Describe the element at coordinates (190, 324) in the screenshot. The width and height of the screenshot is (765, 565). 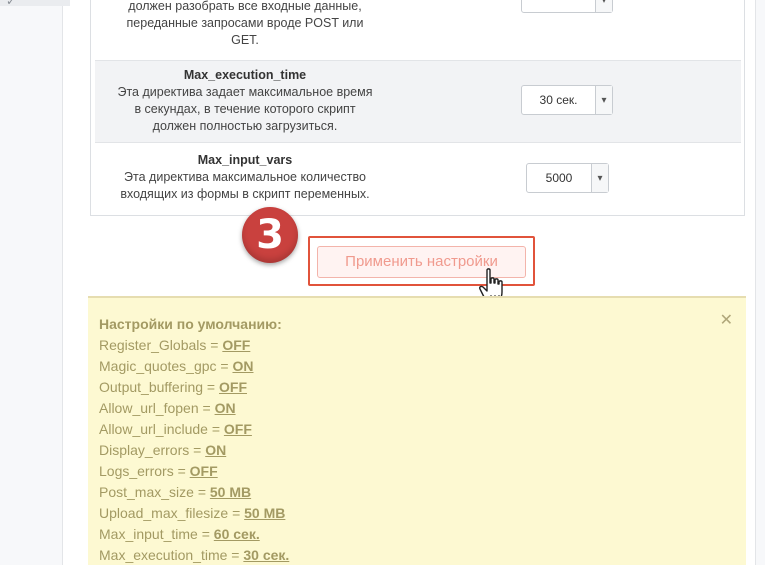
I see `defaults-heading: Настройки по умолчанию:` at that location.